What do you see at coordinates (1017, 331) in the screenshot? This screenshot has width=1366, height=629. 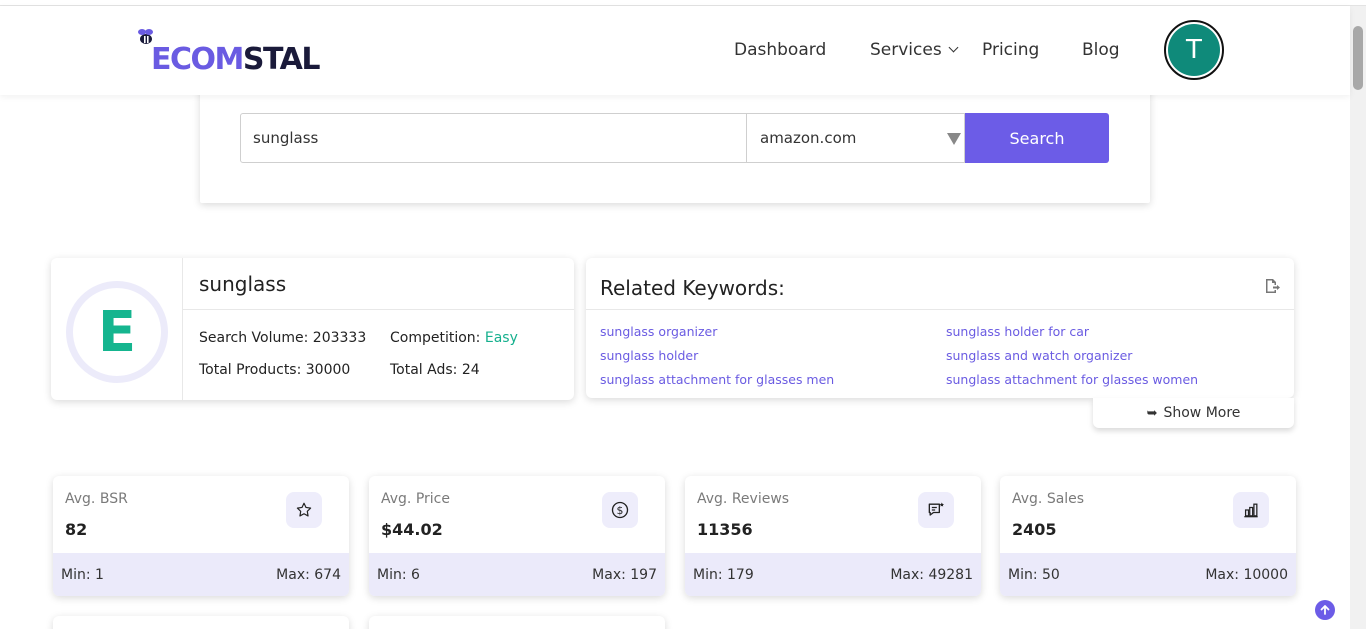 I see `related-keyword-link: sunglass holder for car` at bounding box center [1017, 331].